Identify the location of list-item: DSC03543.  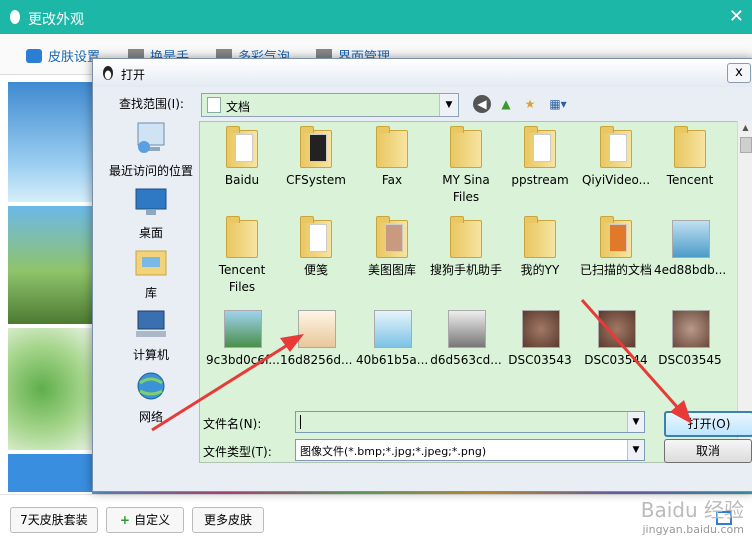
(540, 337).